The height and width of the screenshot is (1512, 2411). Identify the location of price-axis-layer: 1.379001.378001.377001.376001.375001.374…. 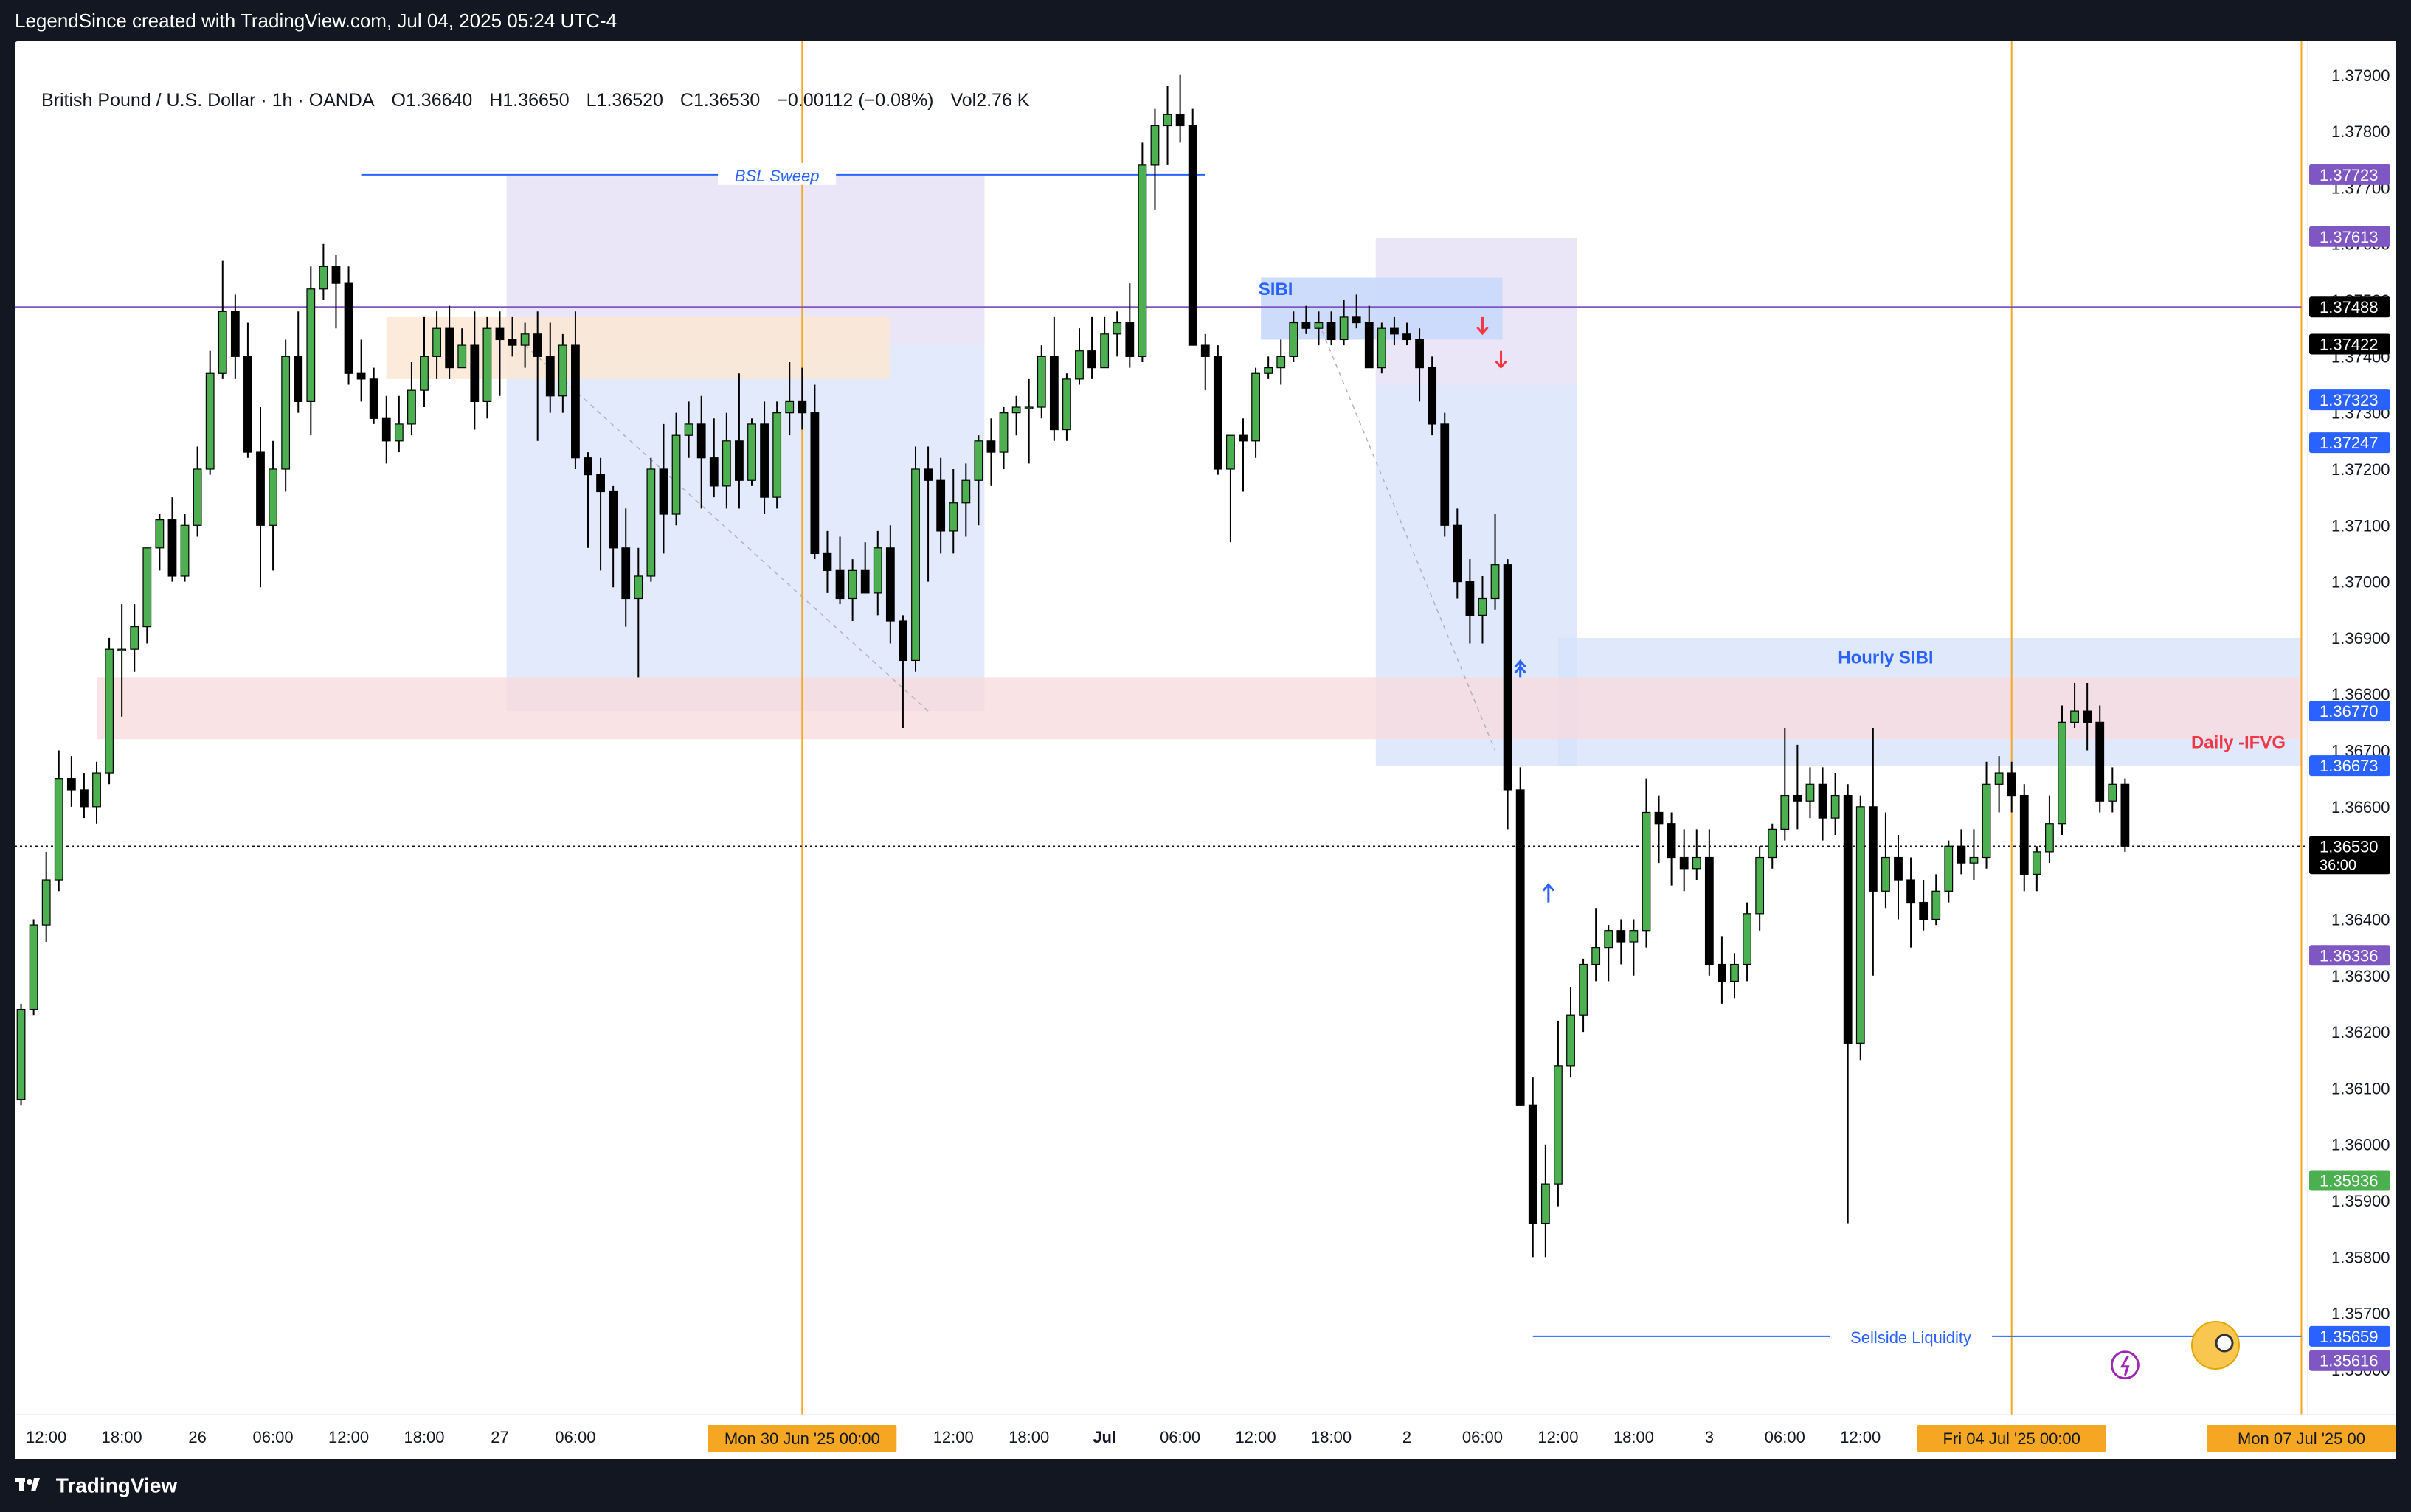
(2351, 750).